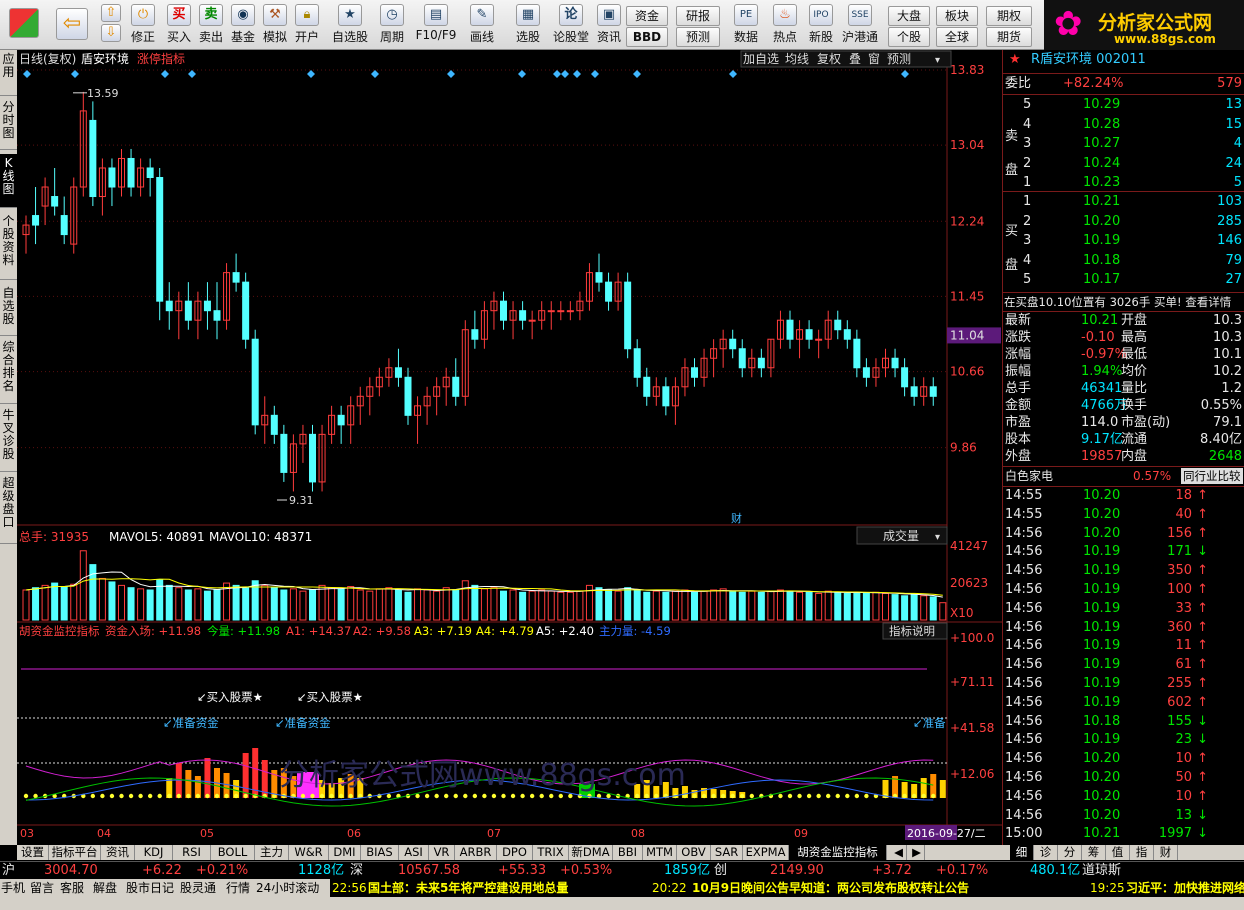 This screenshot has width=1244, height=910. Describe the element at coordinates (482, 25) in the screenshot. I see `draw-line-button: ✎ 画线` at that location.